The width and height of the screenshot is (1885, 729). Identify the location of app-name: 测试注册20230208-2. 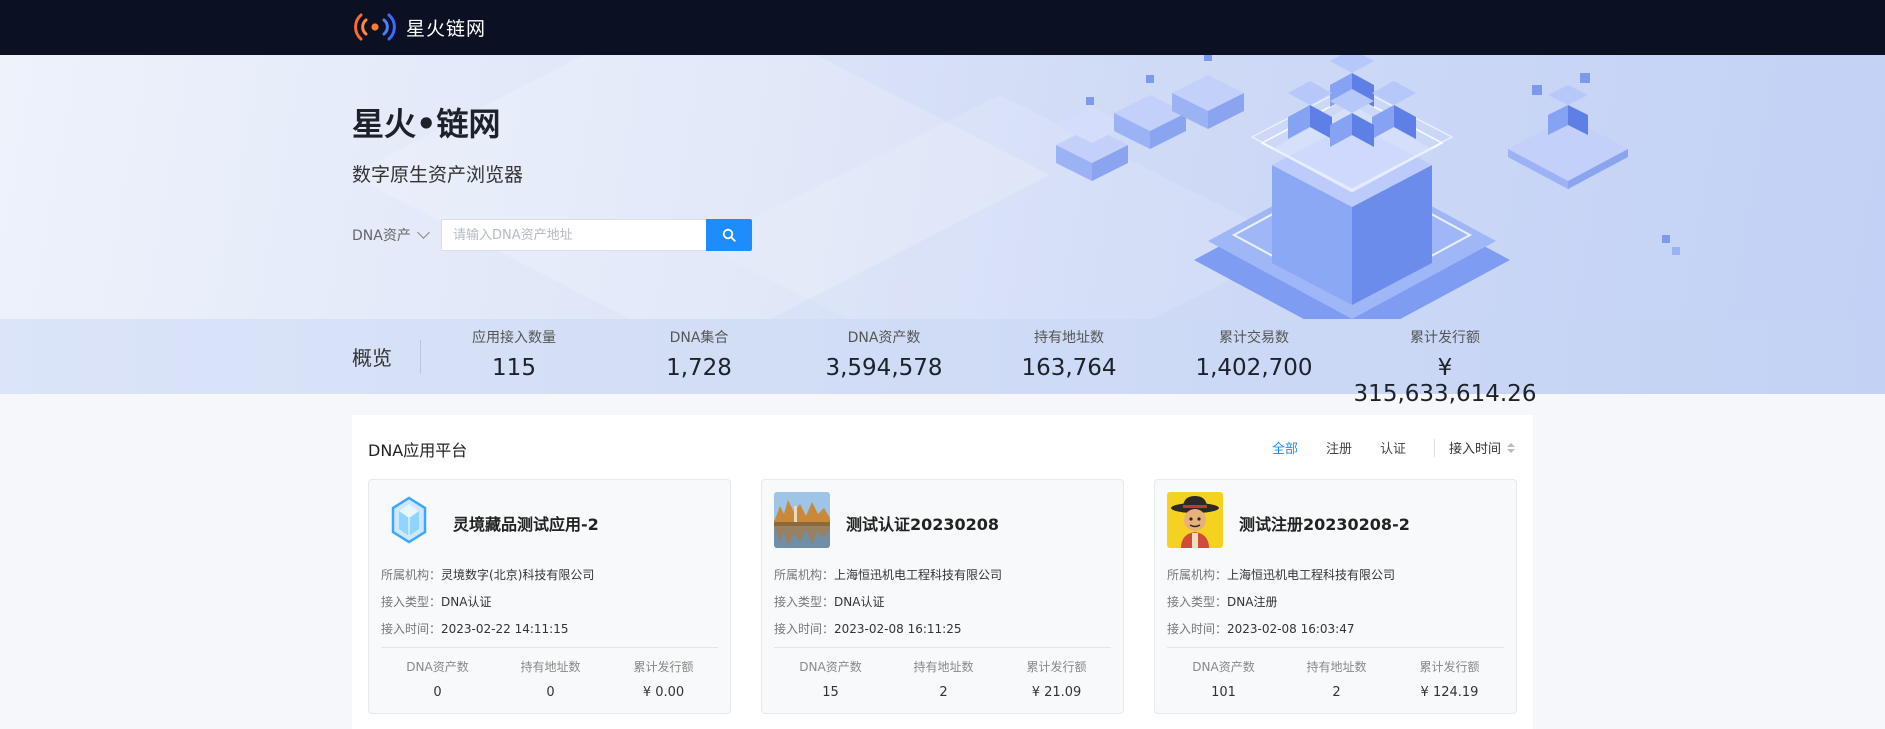
(1324, 524).